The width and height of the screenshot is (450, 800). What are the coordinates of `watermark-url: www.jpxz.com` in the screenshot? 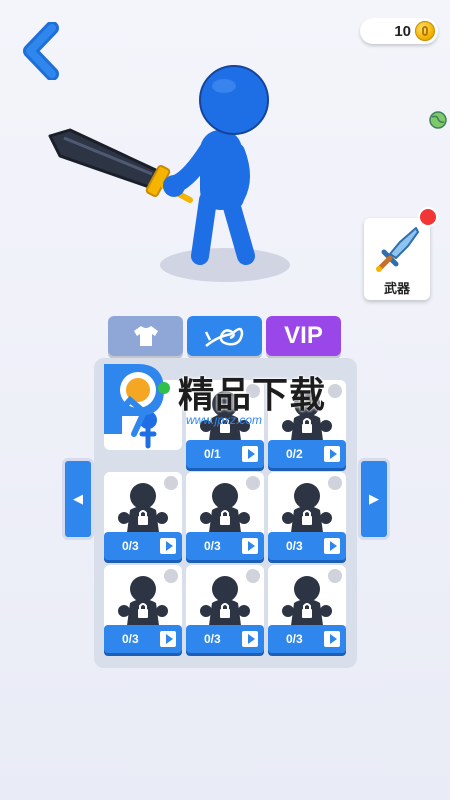 It's located at (224, 420).